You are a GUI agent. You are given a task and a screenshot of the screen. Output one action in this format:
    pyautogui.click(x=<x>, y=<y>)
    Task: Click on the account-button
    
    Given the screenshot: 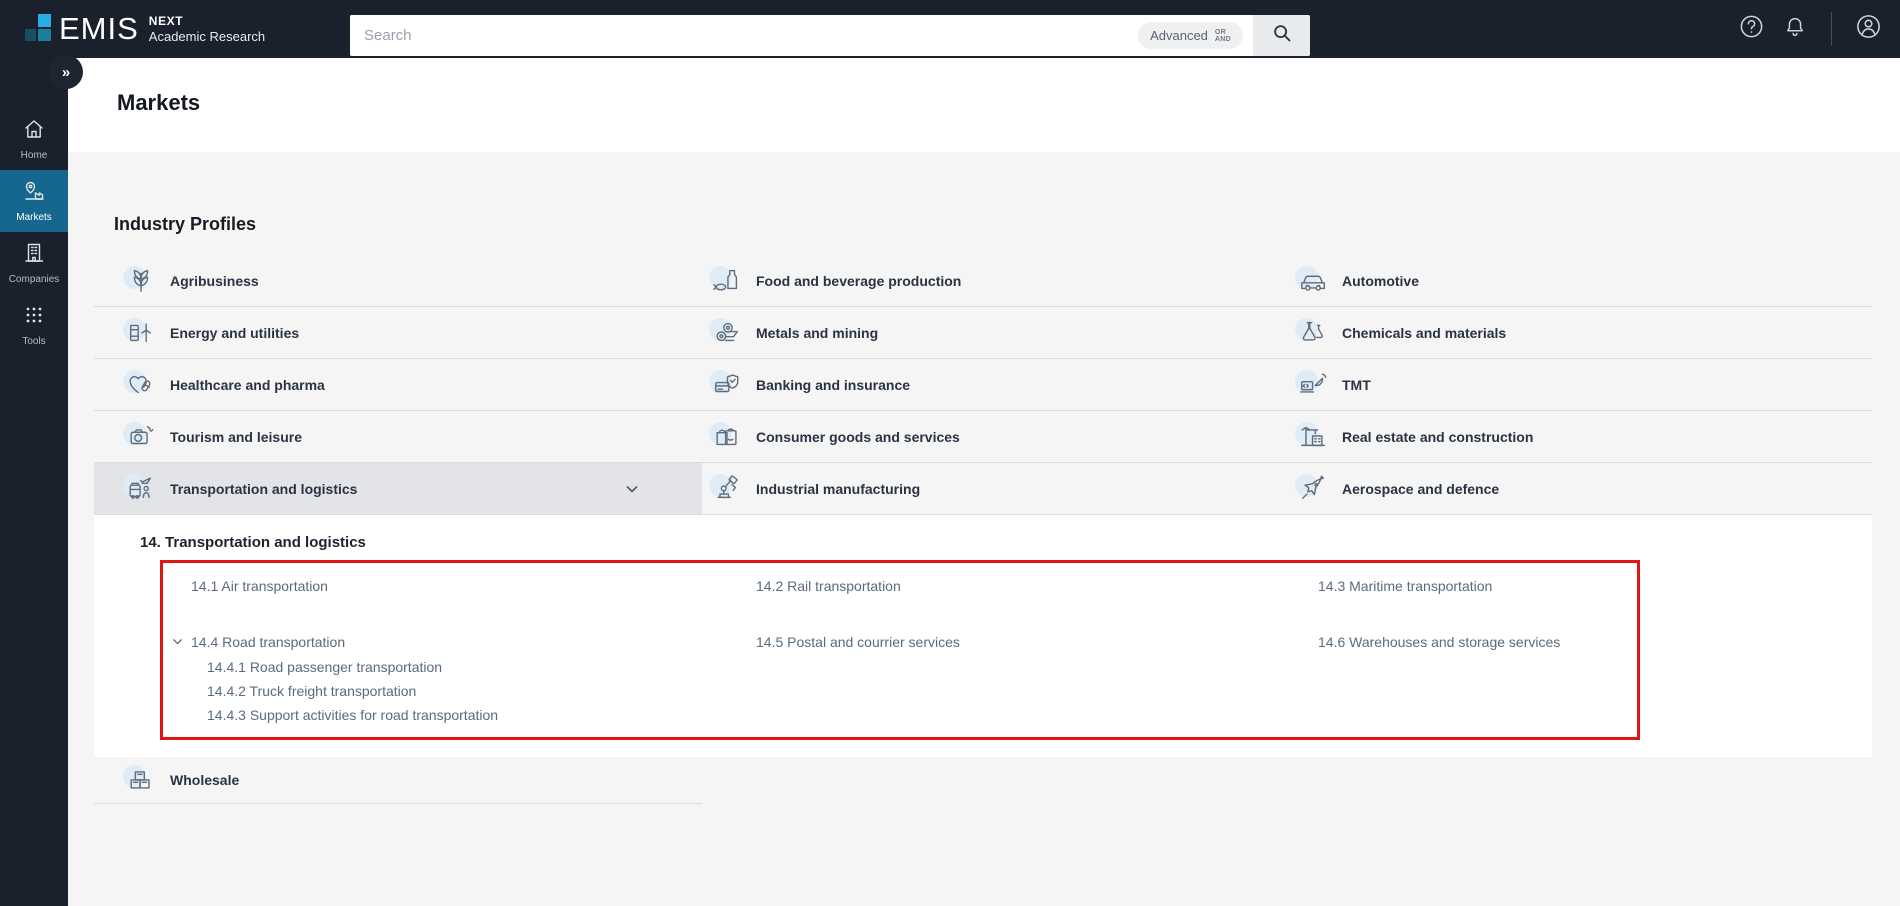 What is the action you would take?
    pyautogui.click(x=1868, y=29)
    